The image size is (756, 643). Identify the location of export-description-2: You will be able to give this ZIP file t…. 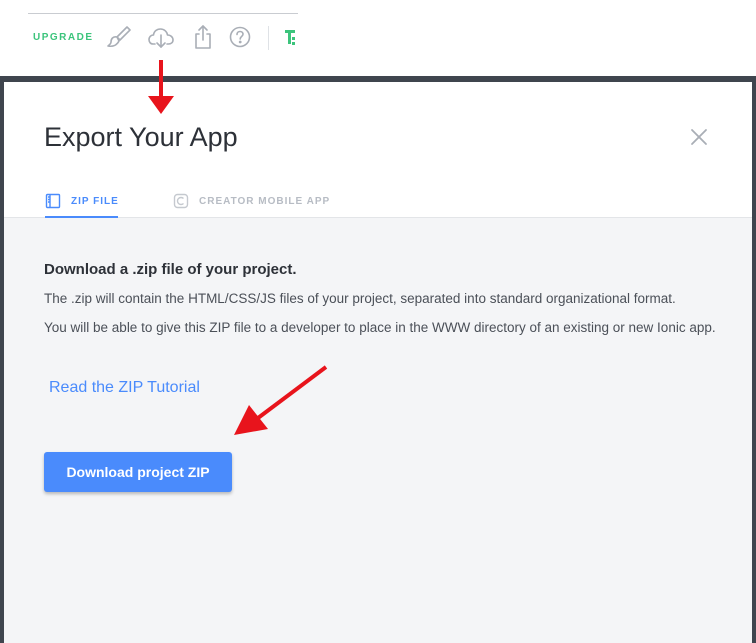
(380, 327).